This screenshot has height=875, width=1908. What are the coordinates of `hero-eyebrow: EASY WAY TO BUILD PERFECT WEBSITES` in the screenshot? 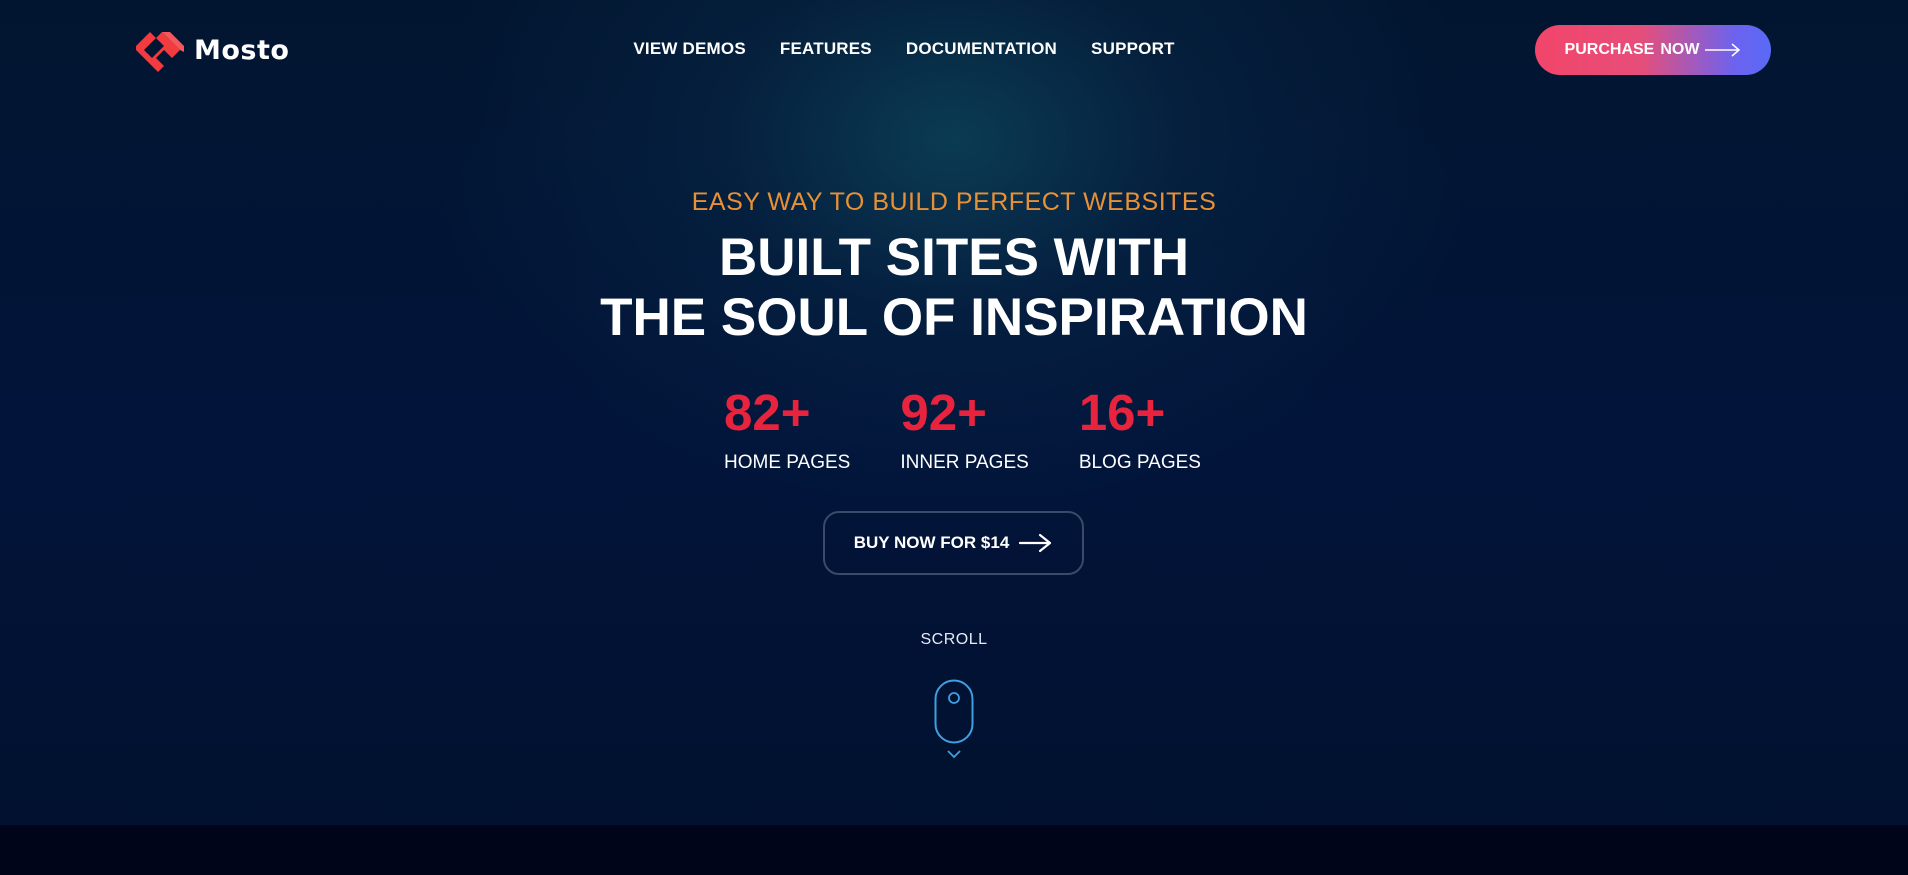 It's located at (954, 202).